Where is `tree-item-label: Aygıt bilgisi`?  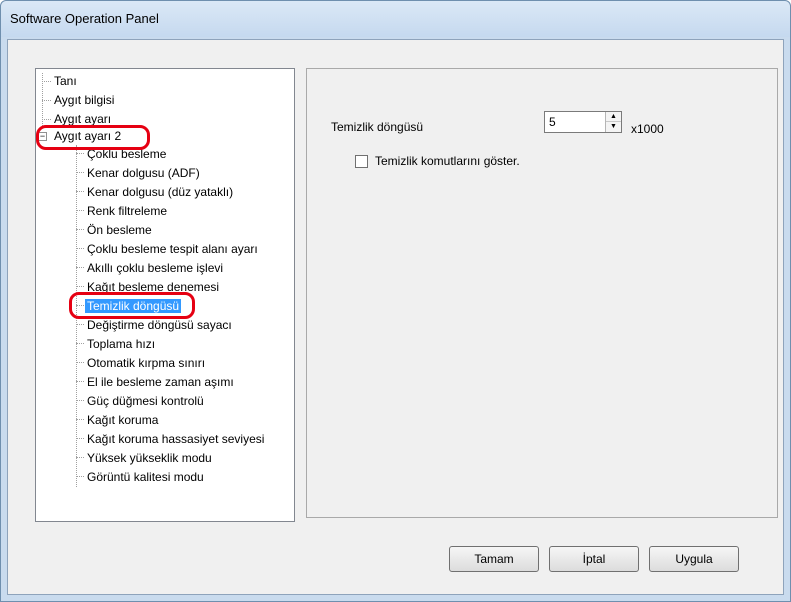 tree-item-label: Aygıt bilgisi is located at coordinates (84, 100).